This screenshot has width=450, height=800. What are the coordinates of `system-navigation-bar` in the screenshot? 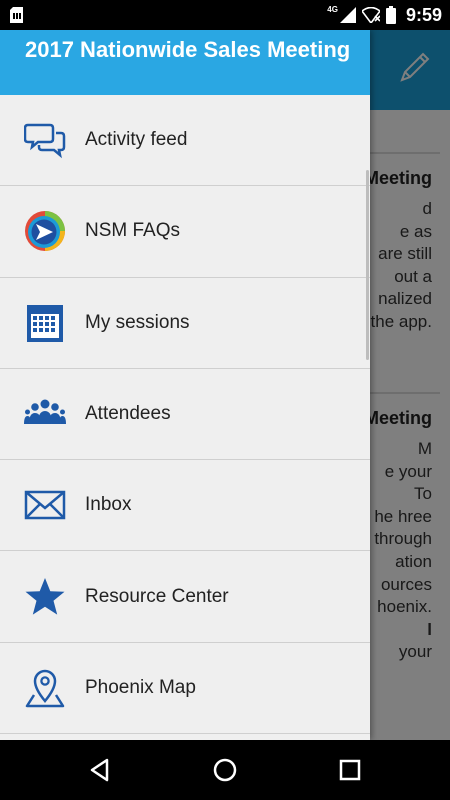 It's located at (225, 770).